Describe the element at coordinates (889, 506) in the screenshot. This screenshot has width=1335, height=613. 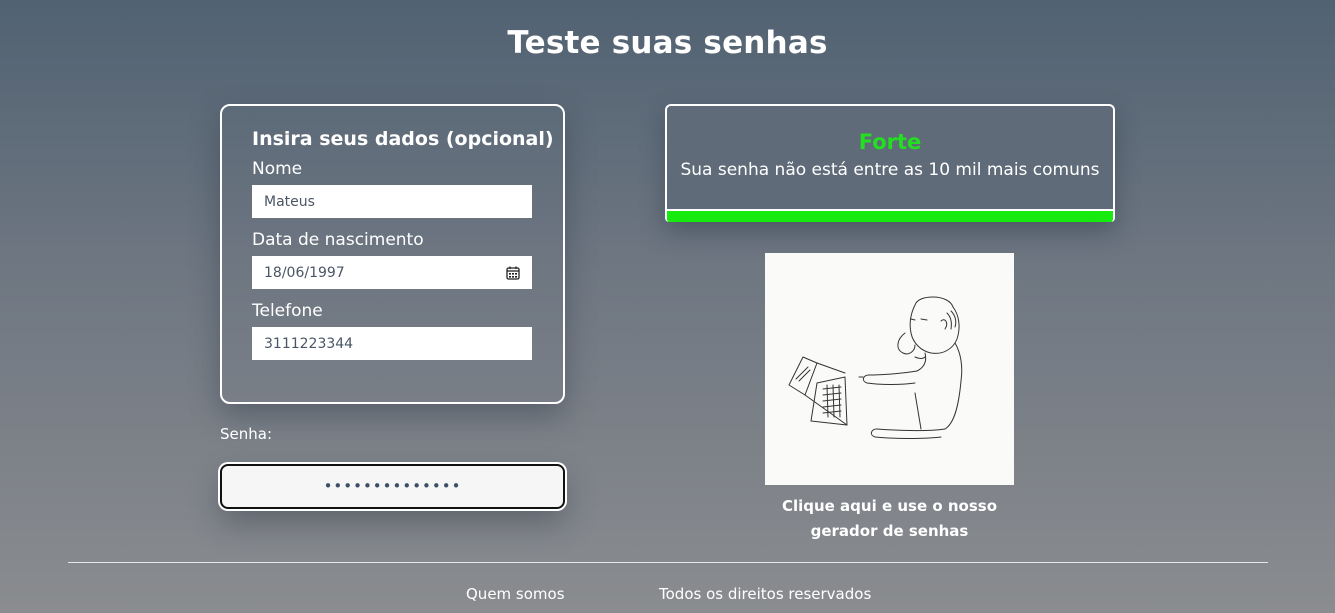
I see `generator-caption-line-1: Clique aqui e use o nosso` at that location.